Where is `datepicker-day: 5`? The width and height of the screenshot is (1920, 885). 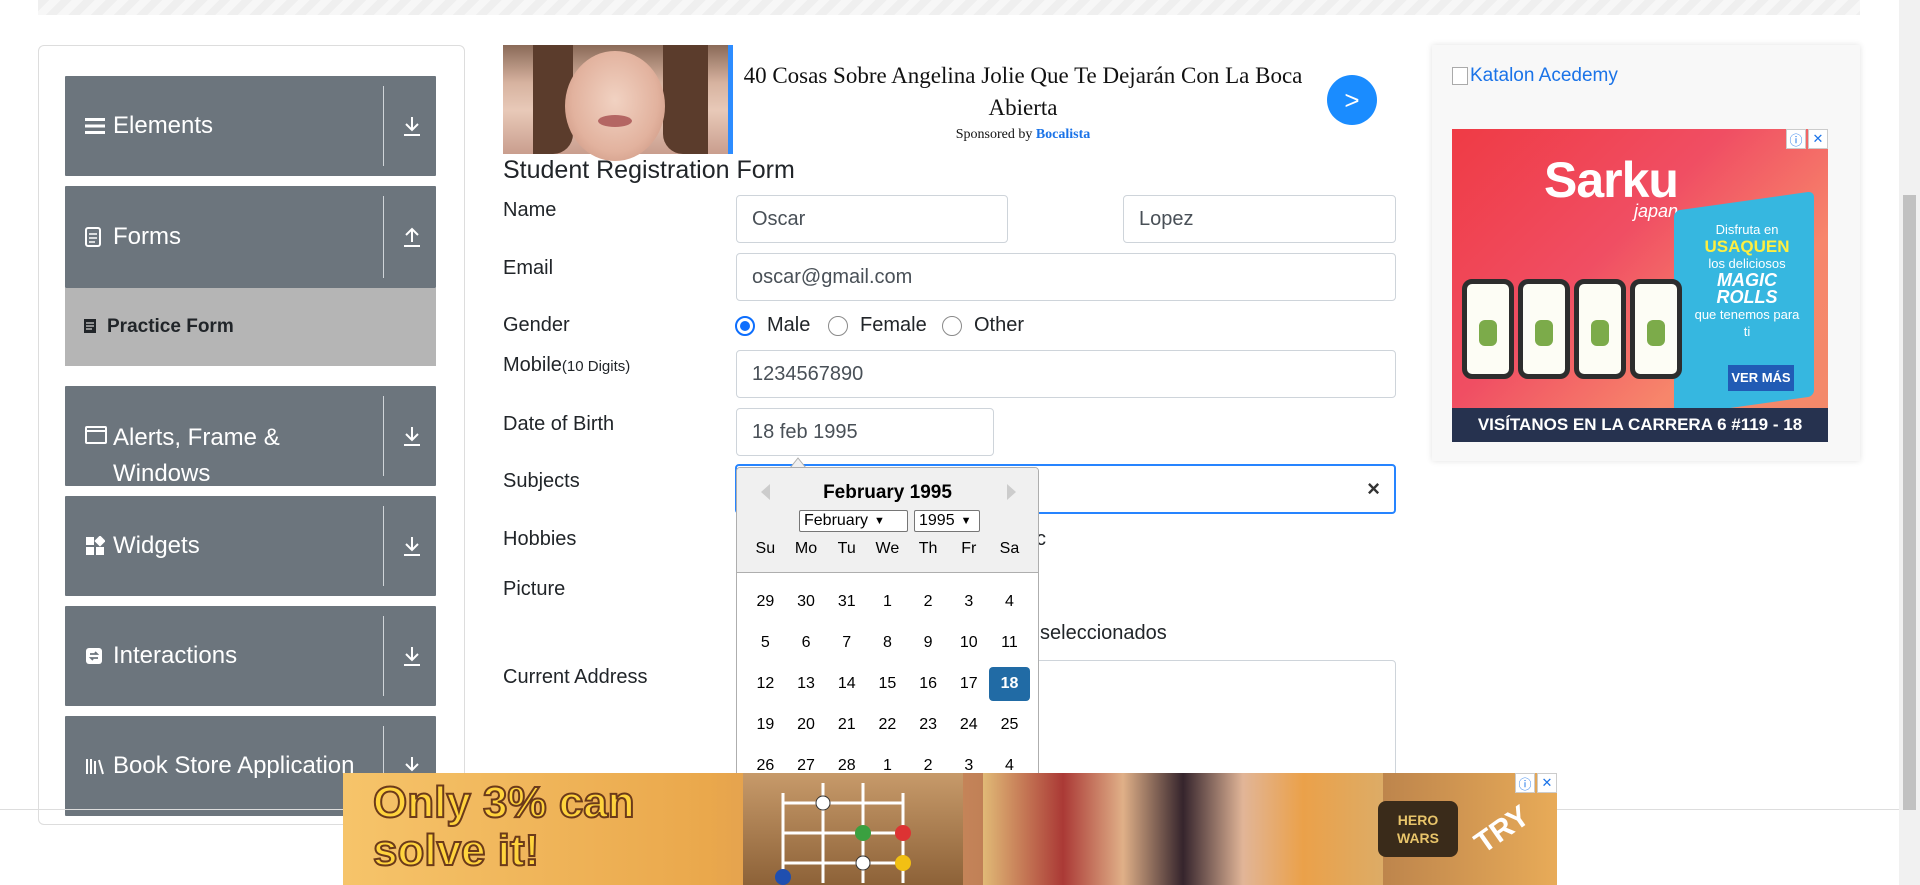
datepicker-day: 5 is located at coordinates (765, 643).